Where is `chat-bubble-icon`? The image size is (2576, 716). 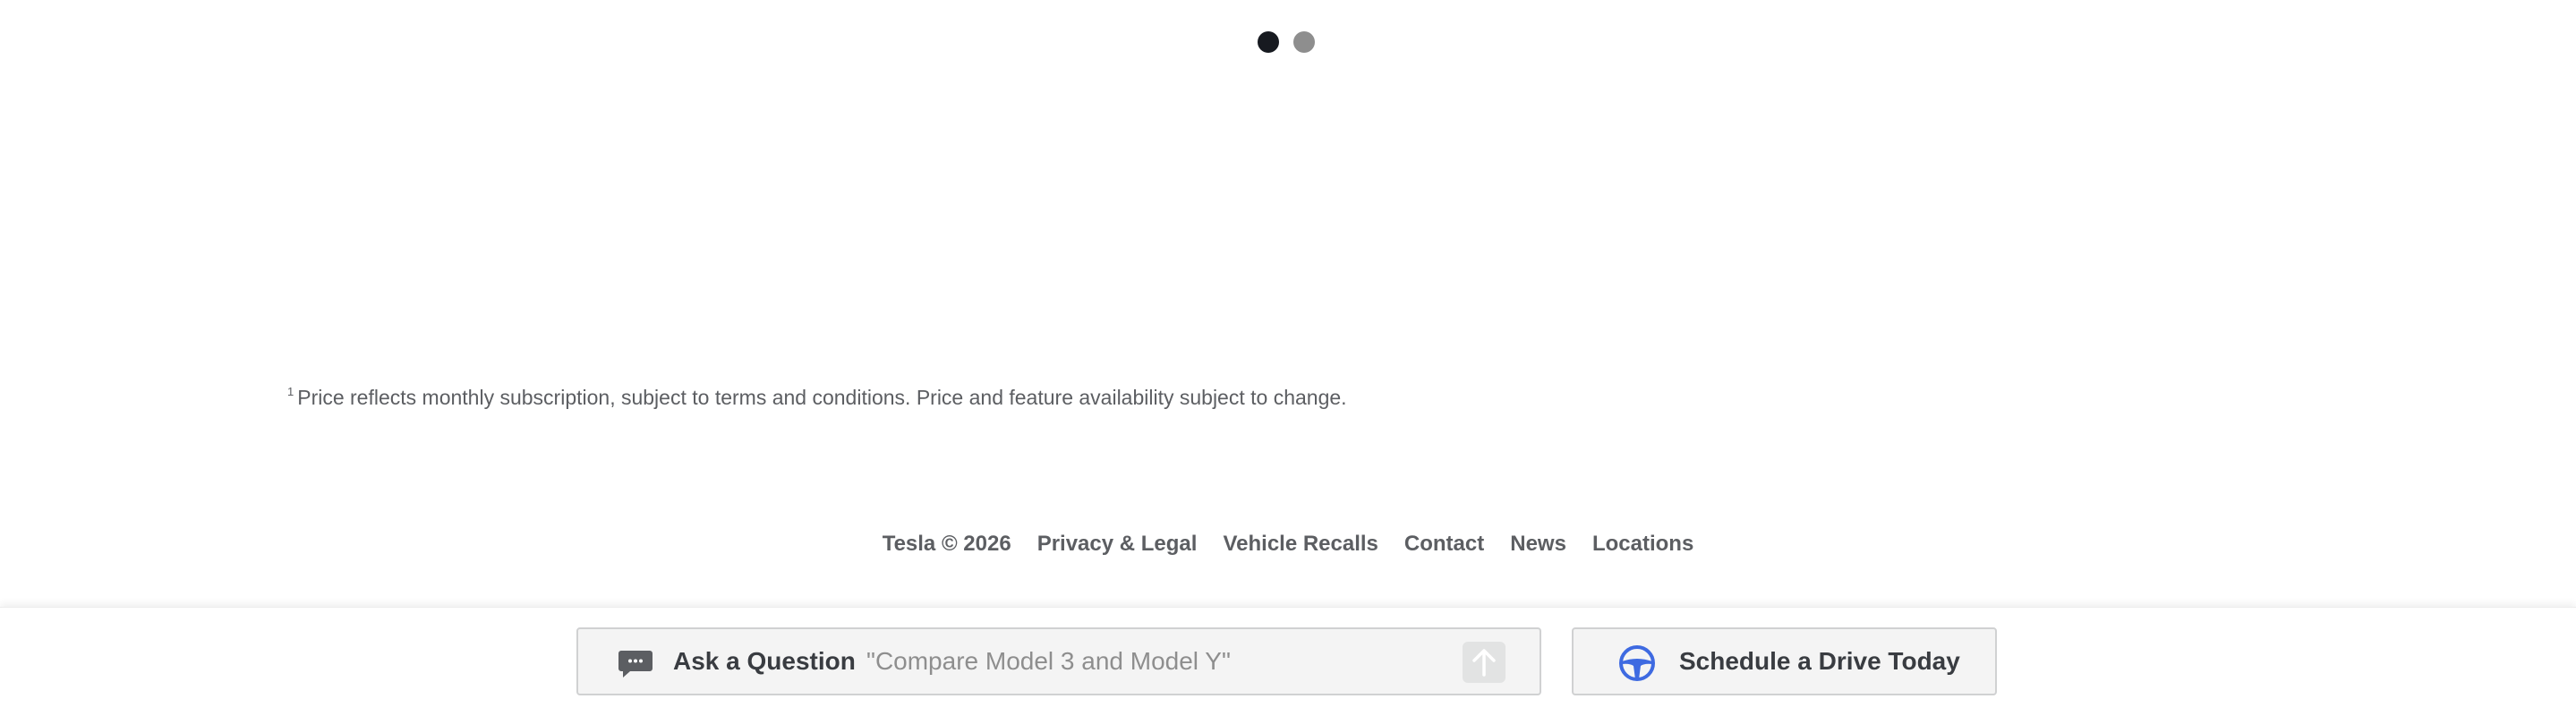 chat-bubble-icon is located at coordinates (635, 664).